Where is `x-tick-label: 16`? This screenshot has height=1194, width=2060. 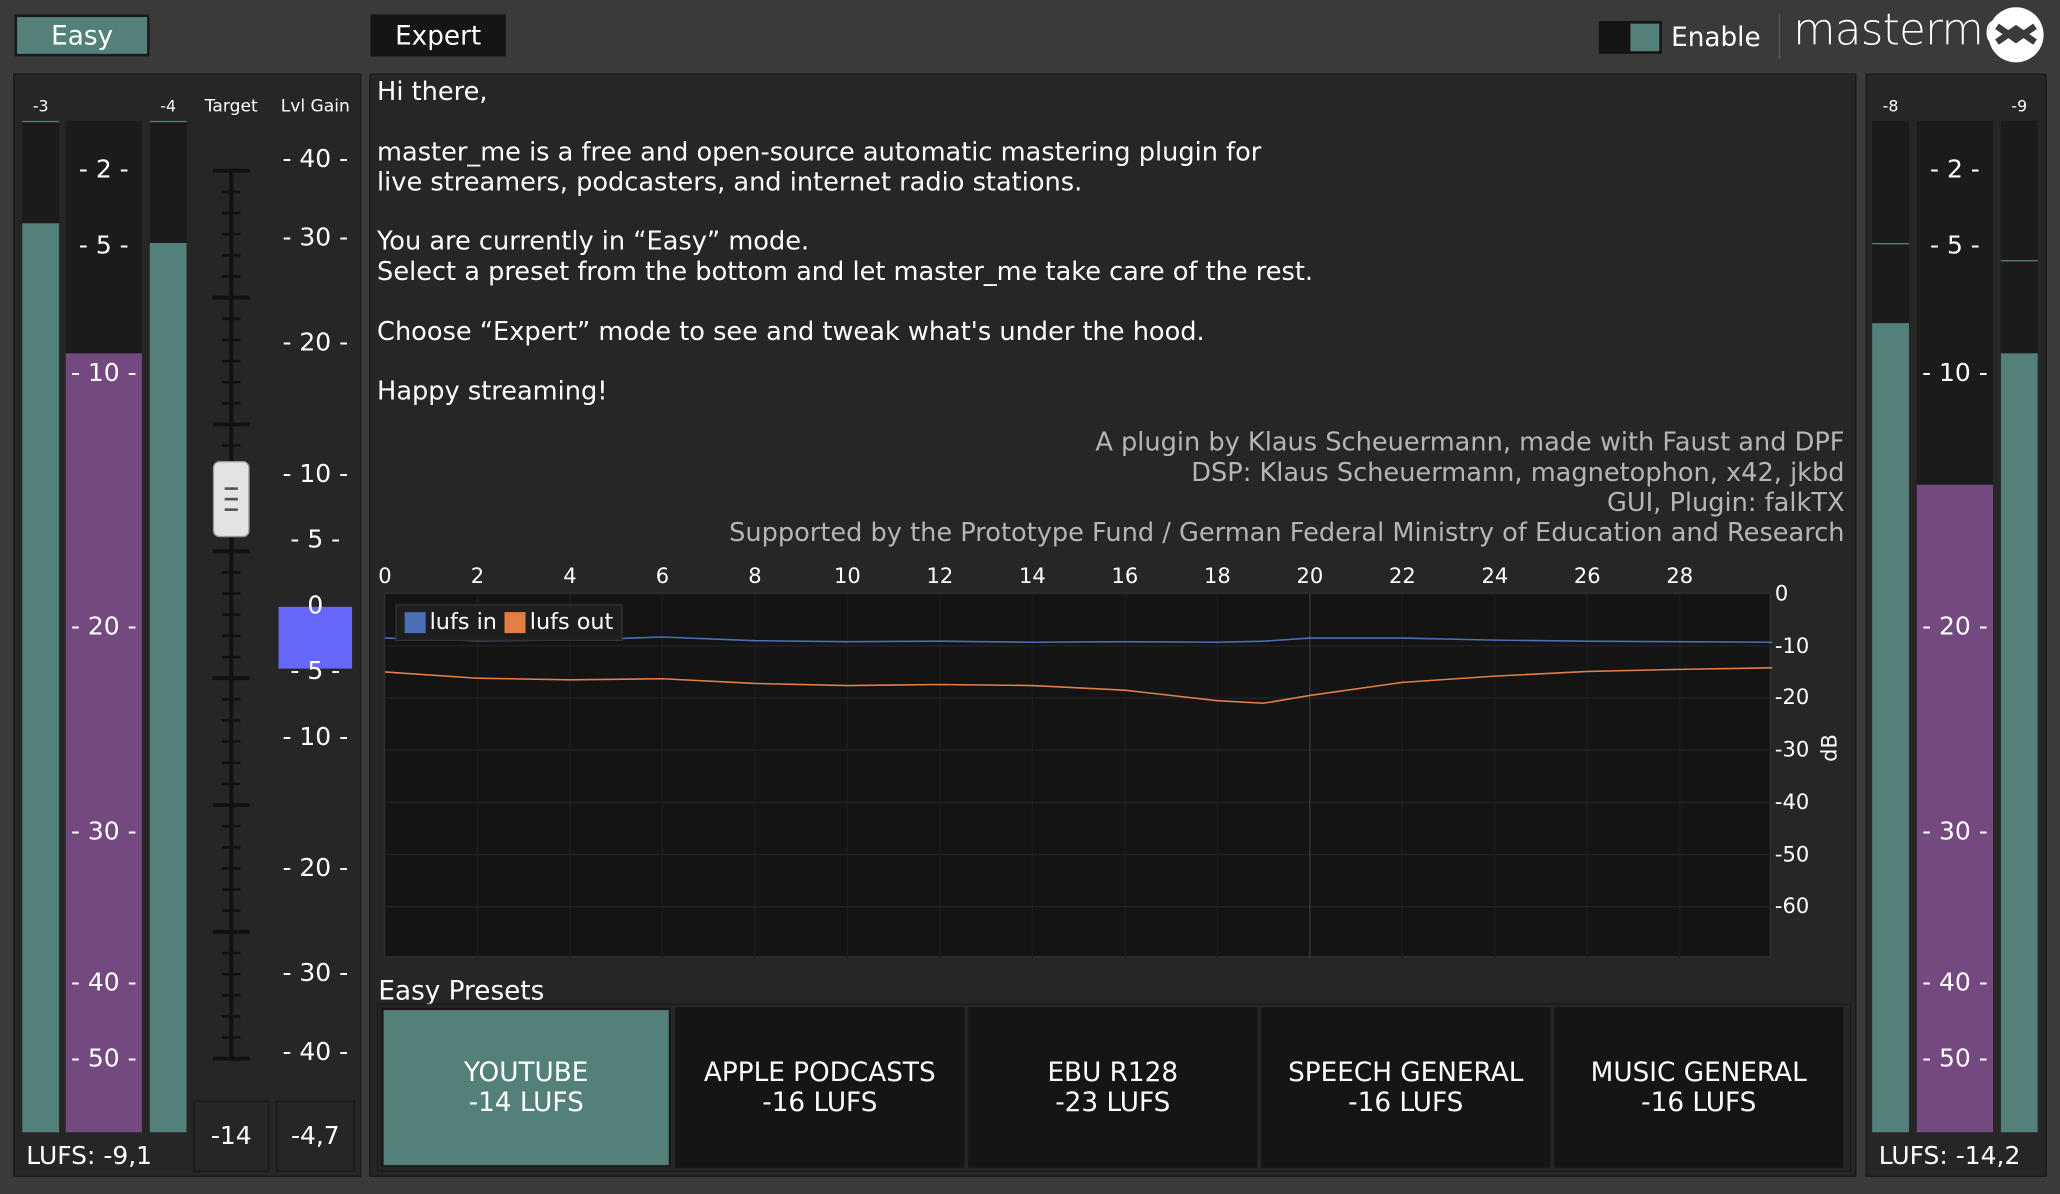
x-tick-label: 16 is located at coordinates (1125, 576).